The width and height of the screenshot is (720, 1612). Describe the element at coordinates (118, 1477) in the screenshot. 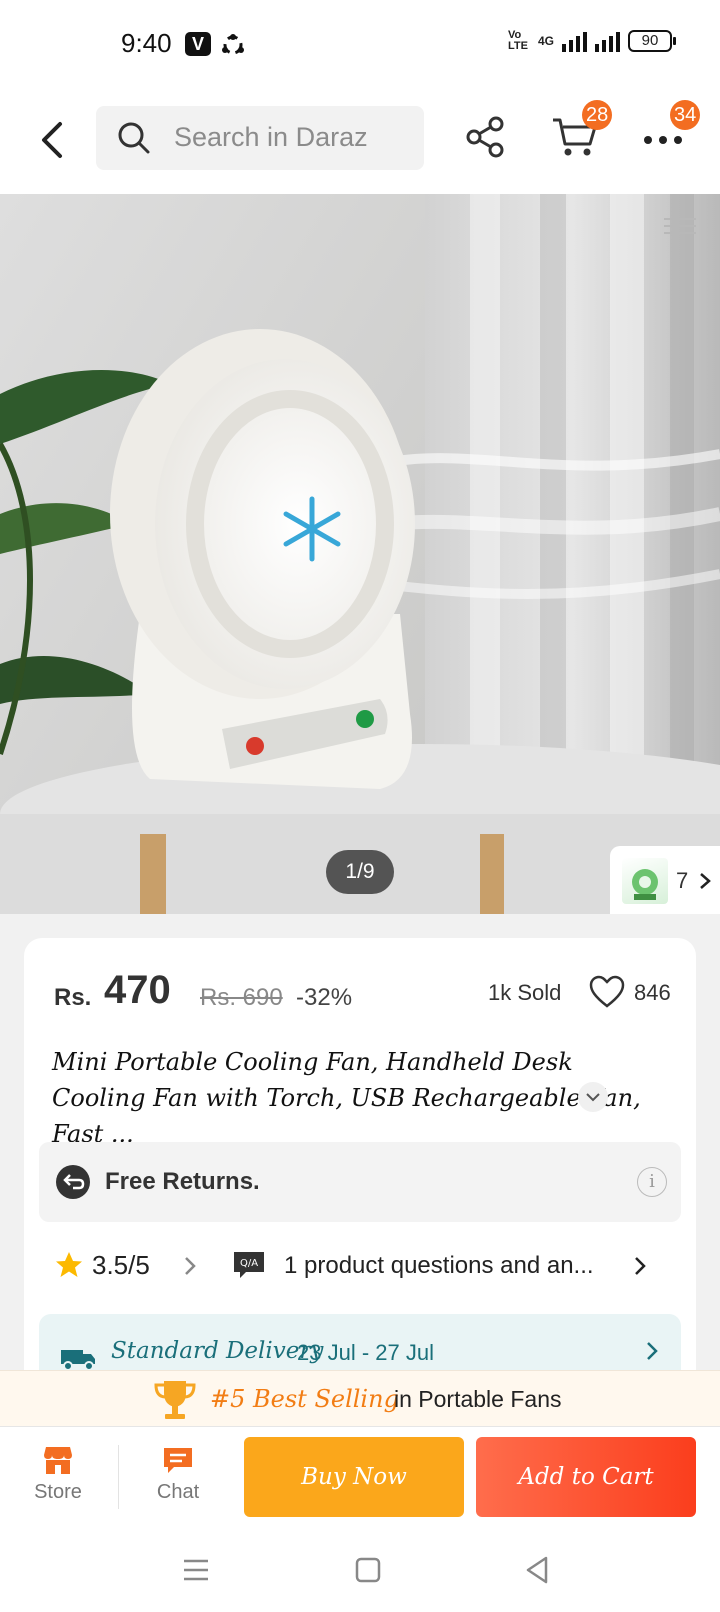

I see `divider` at that location.